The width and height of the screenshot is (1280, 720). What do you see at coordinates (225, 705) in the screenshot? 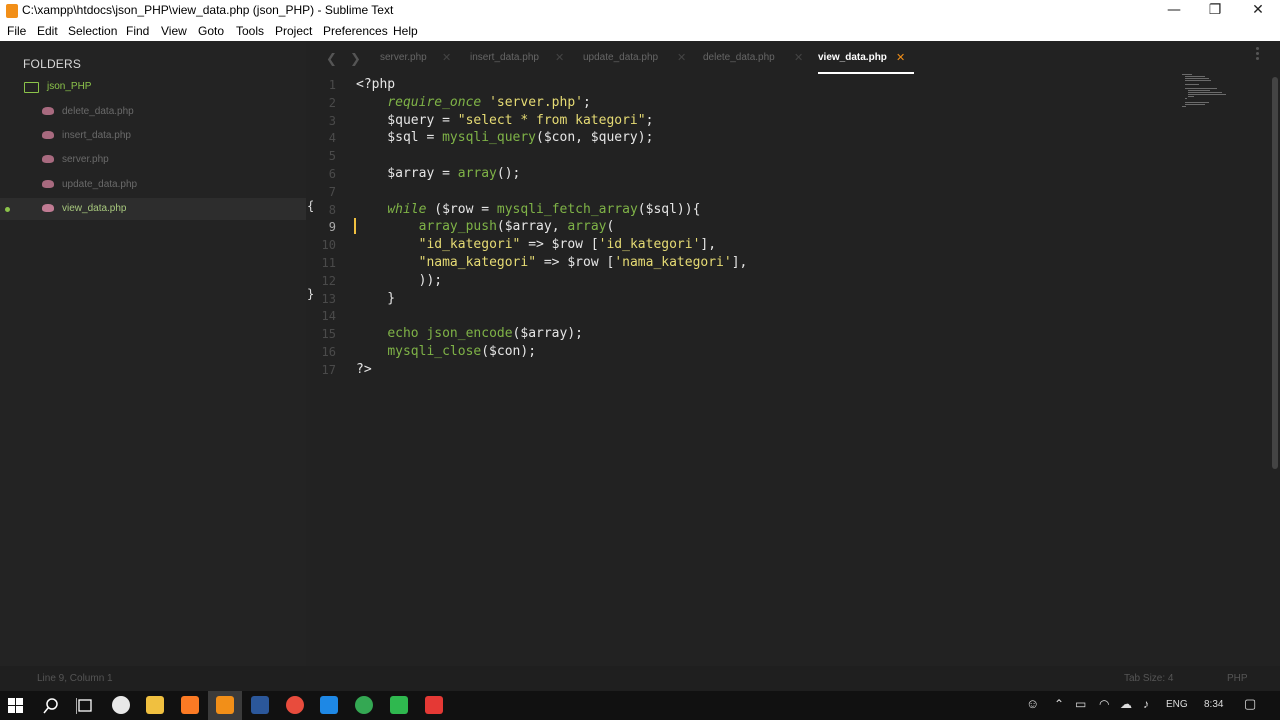
I see `sublime-text-taskbar-icon` at bounding box center [225, 705].